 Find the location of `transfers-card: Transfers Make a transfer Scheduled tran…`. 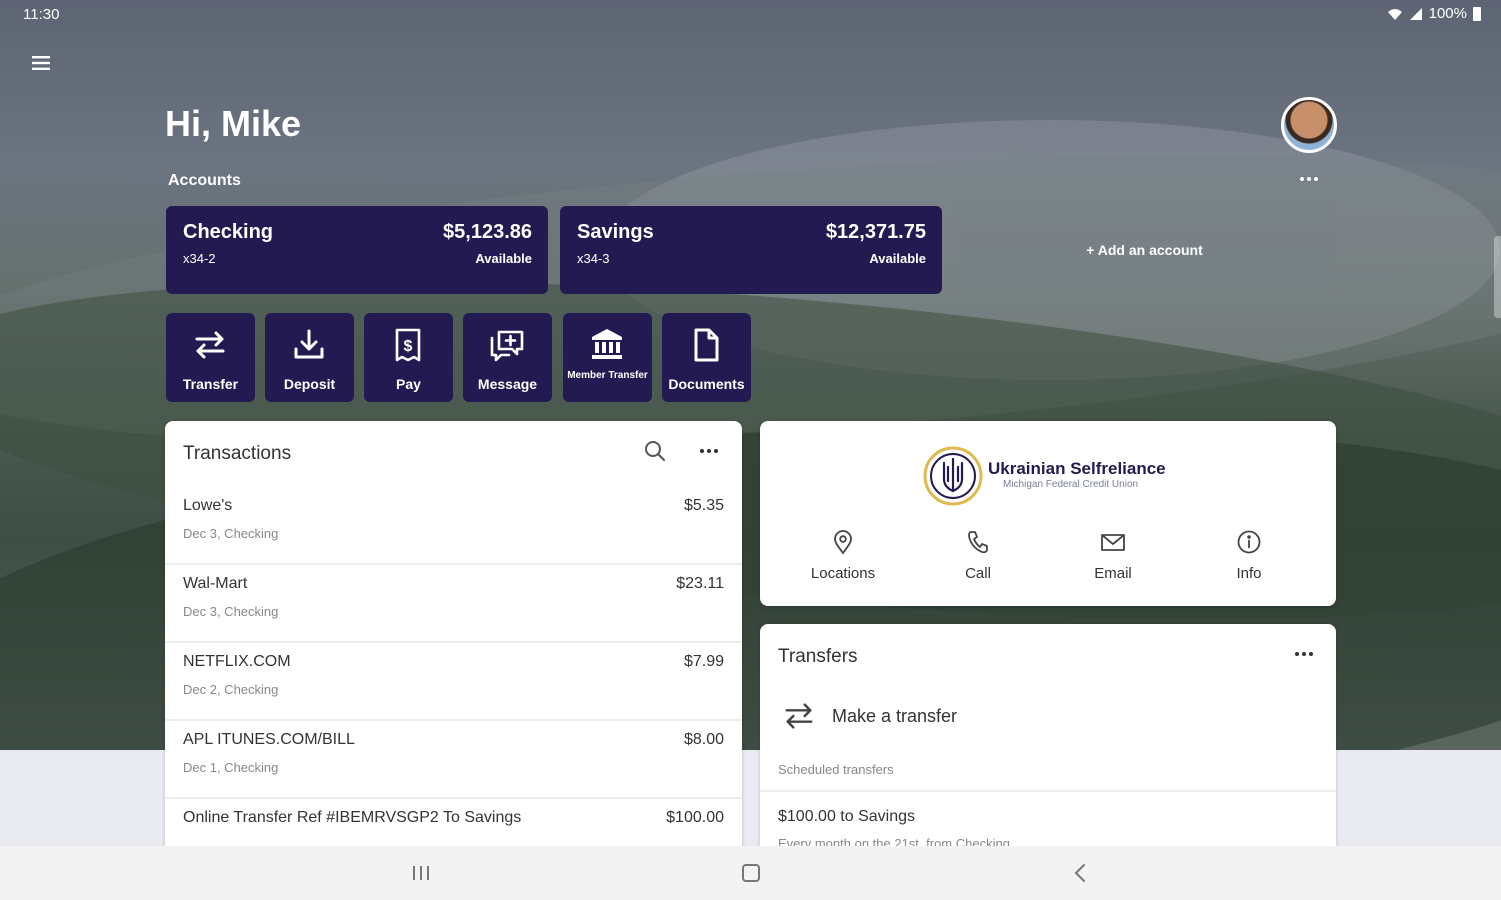

transfers-card: Transfers Make a transfer Scheduled tran… is located at coordinates (1048, 754).